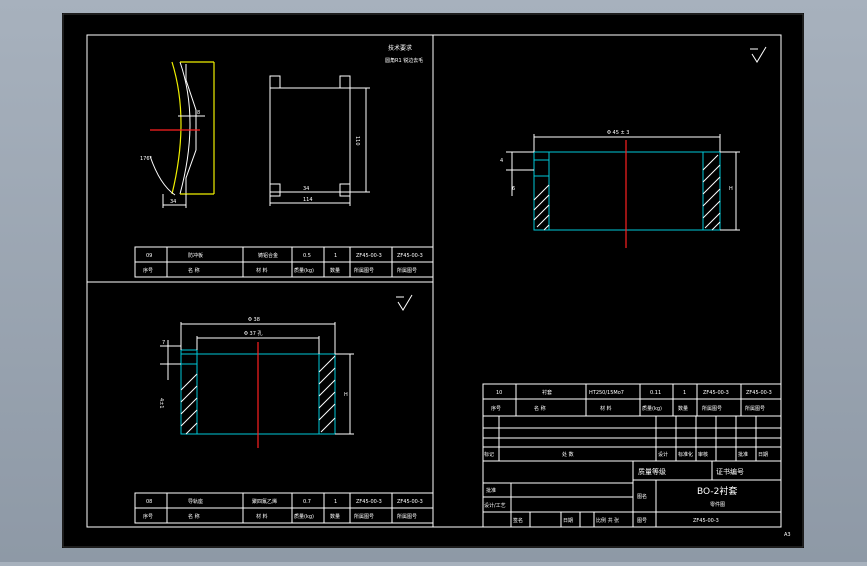 The image size is (867, 566). Describe the element at coordinates (306, 189) in the screenshot. I see `dim-inner-width: 34` at that location.